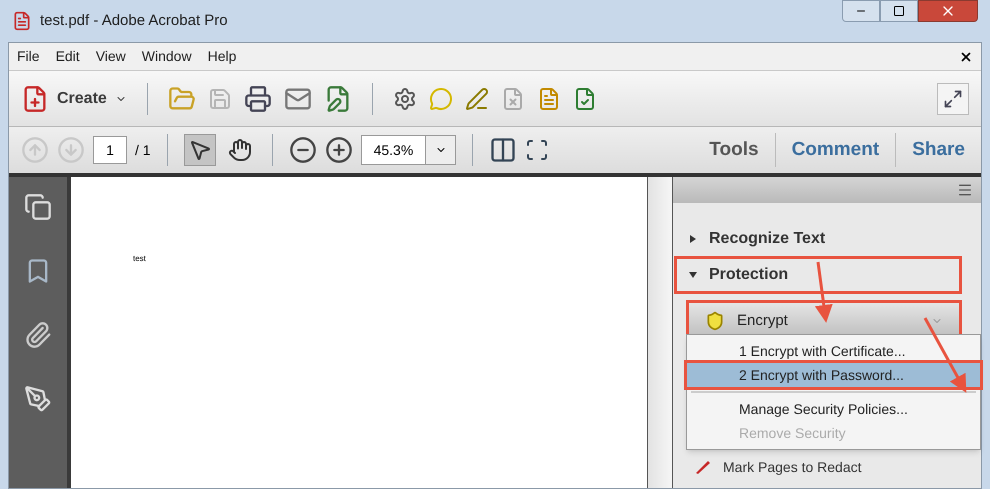  Describe the element at coordinates (938, 150) in the screenshot. I see `panel-tab: Share` at that location.